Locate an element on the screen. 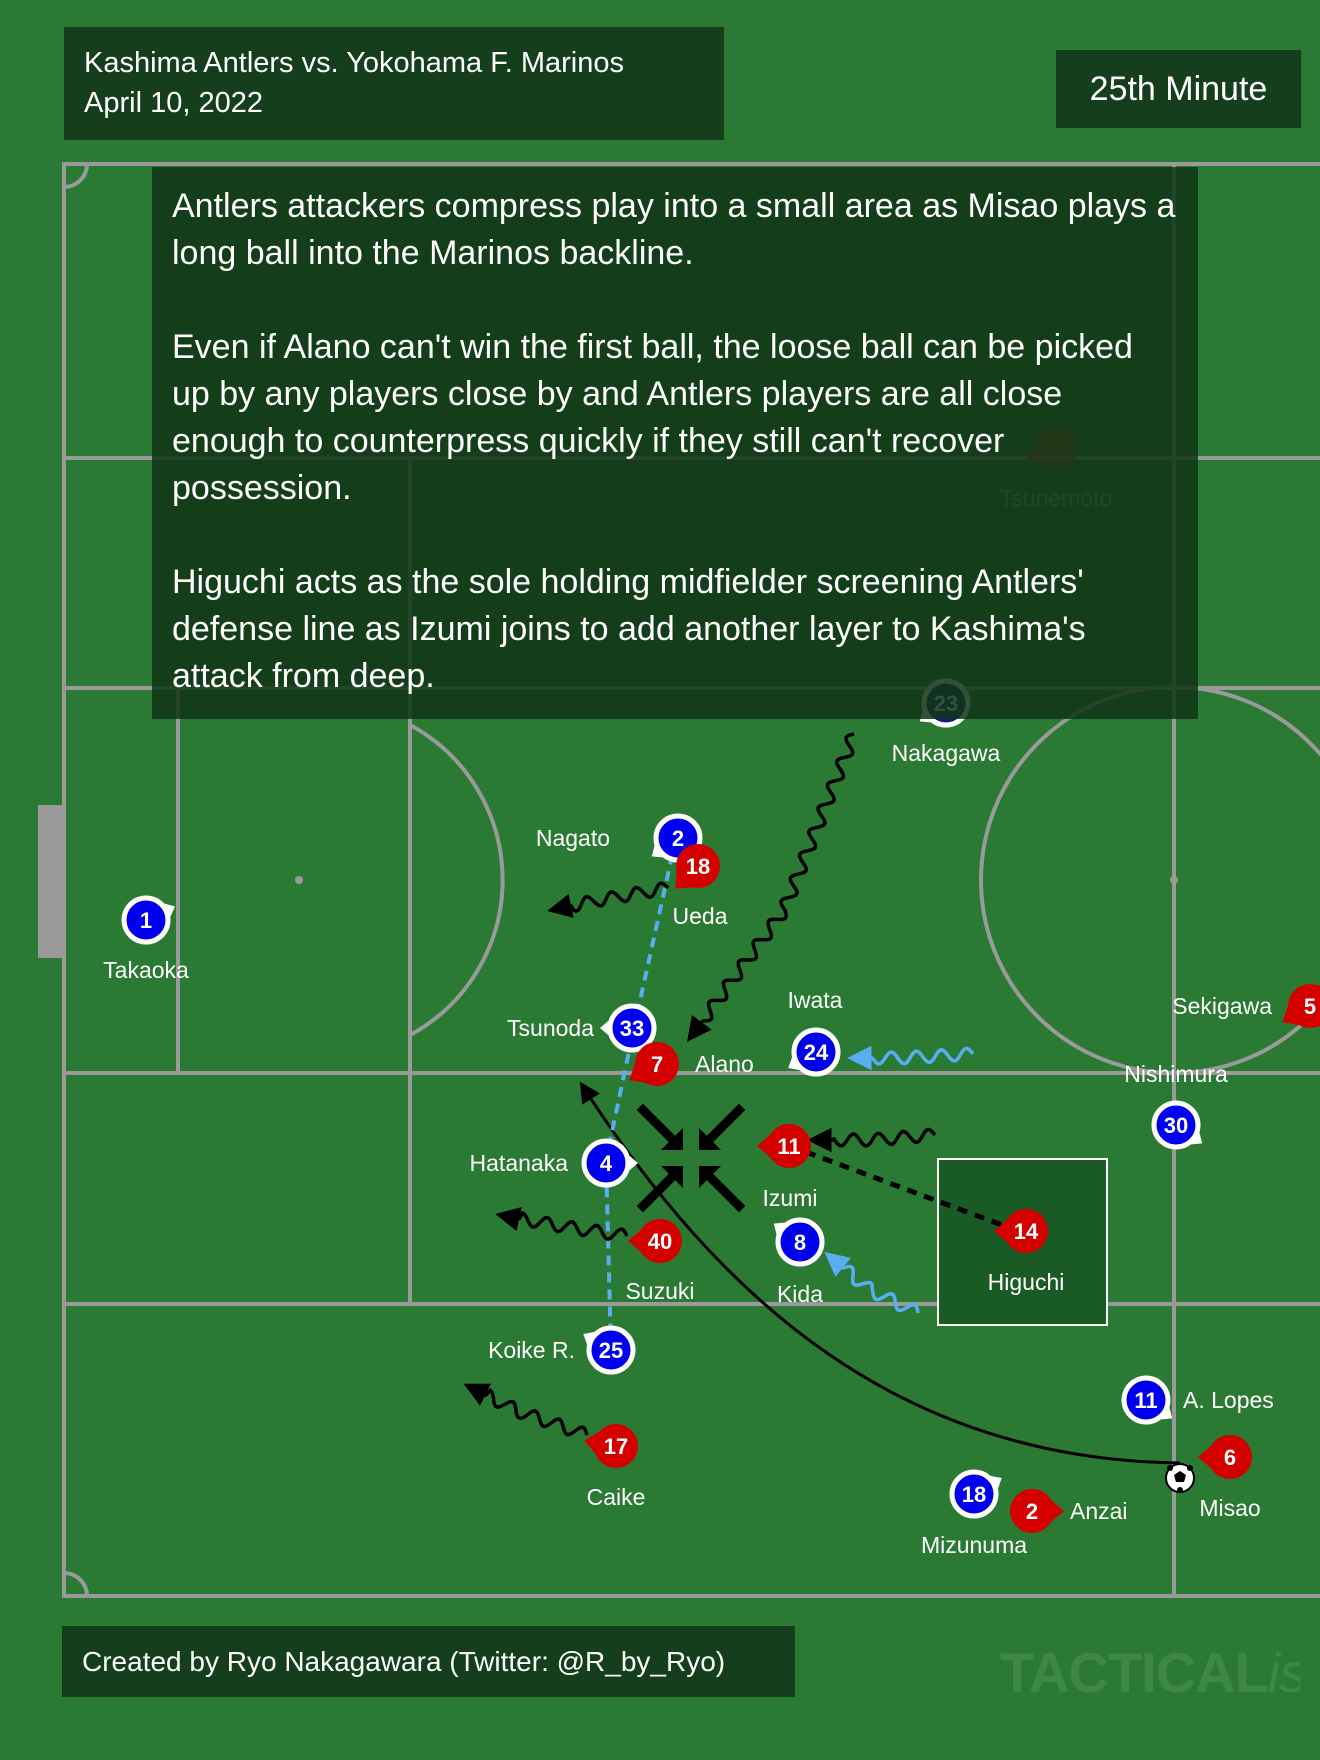 Image resolution: width=1320 pixels, height=1760 pixels. marinos-player: 11 A. Lopes is located at coordinates (1197, 1400).